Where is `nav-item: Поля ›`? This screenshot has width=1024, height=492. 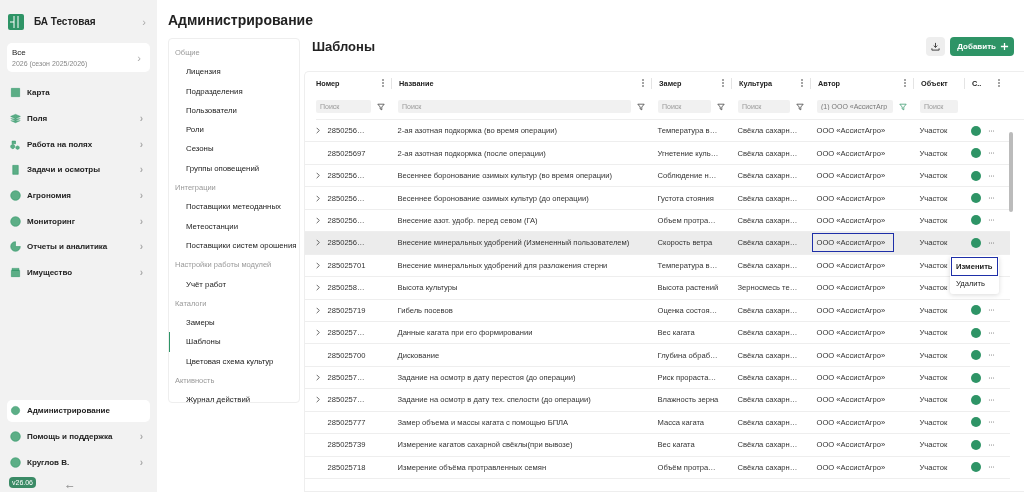 nav-item: Поля › is located at coordinates (78, 118).